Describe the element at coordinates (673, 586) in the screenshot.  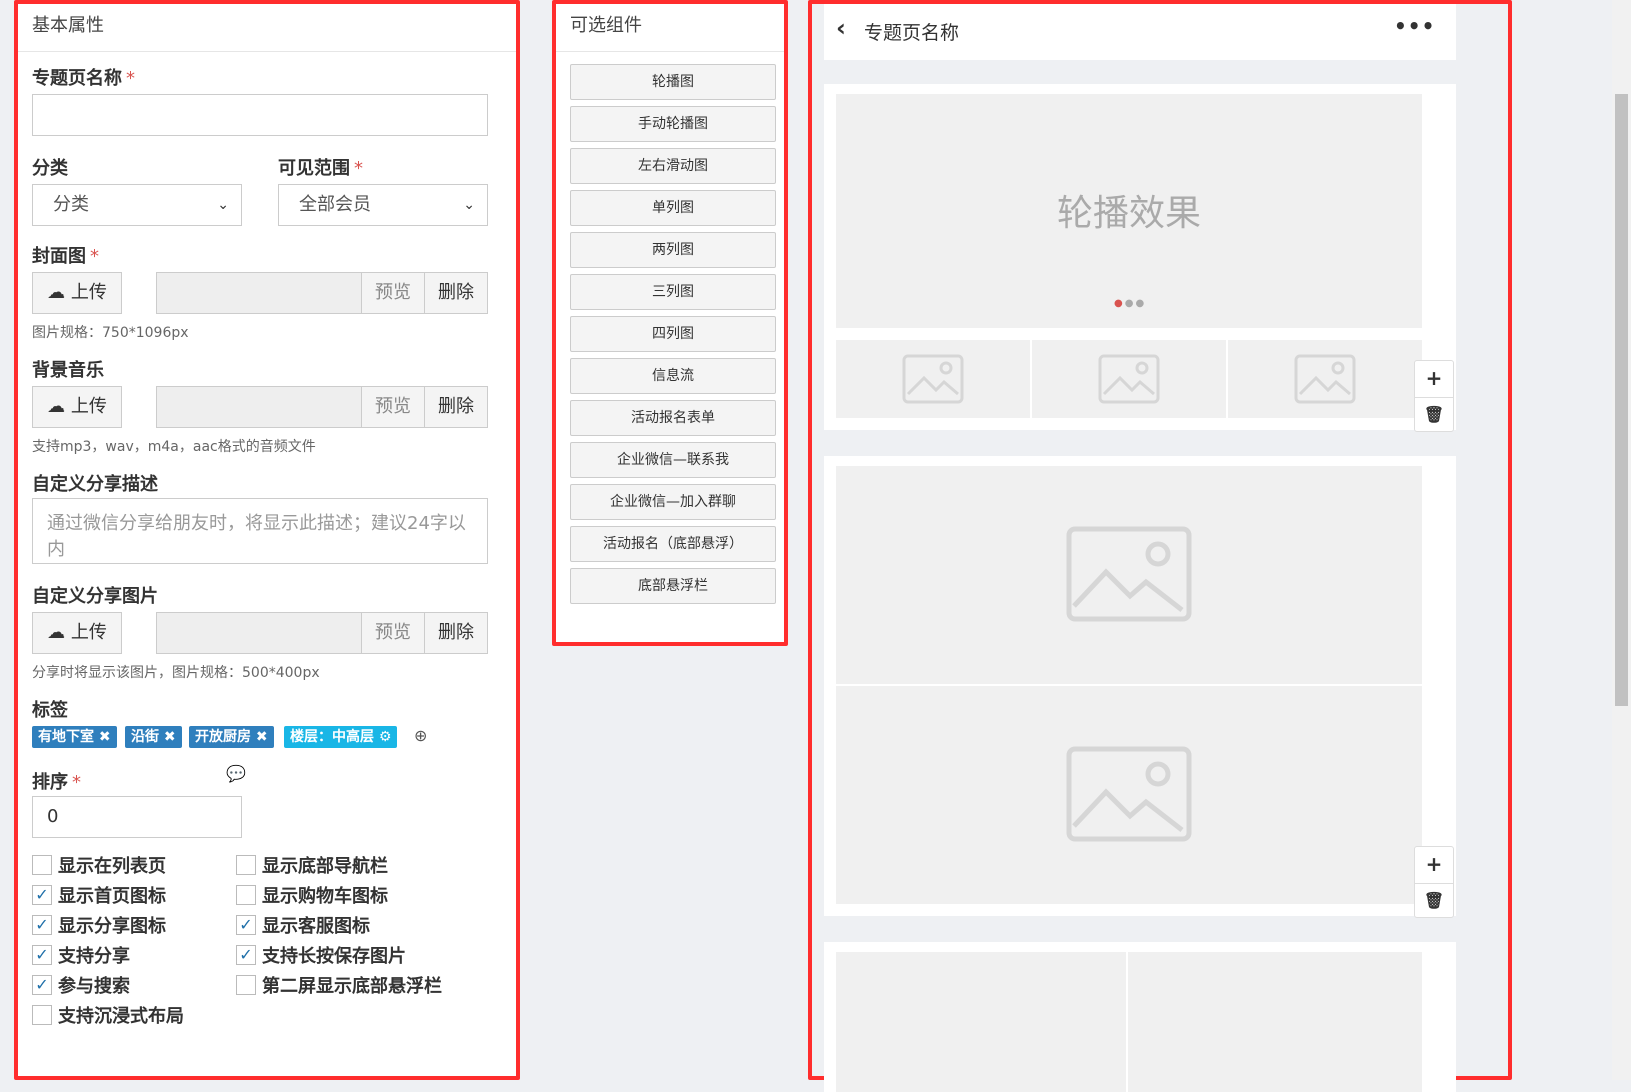
I see `component-button: 底部悬浮栏` at that location.